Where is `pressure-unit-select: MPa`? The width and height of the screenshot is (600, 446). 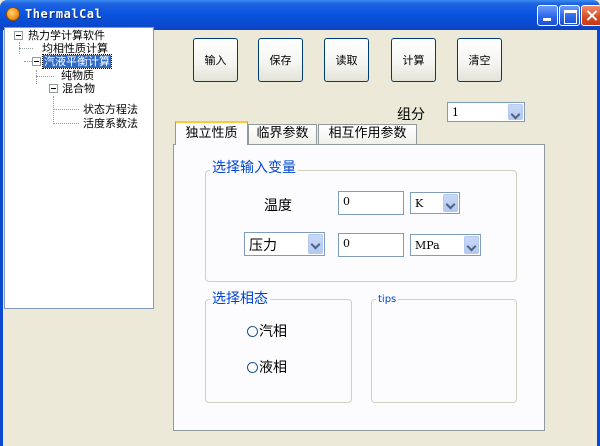
pressure-unit-select: MPa is located at coordinates (445, 245).